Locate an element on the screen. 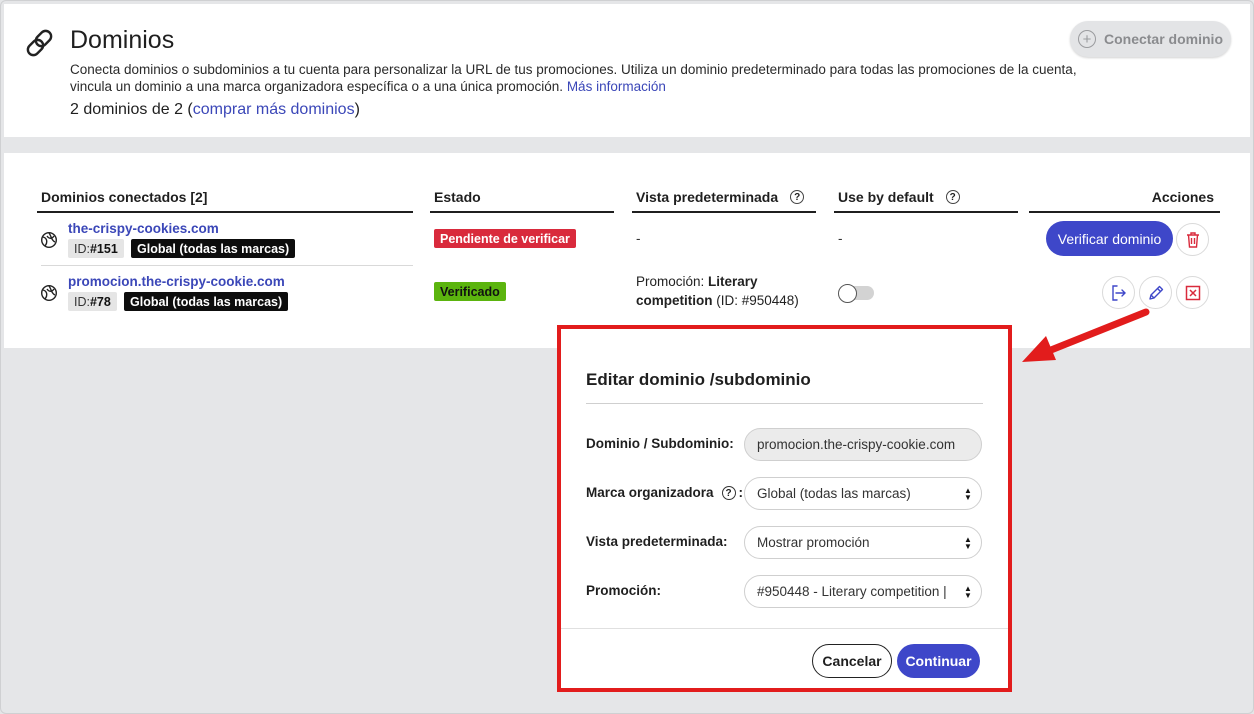 The image size is (1254, 714). column-header-default-view: Vista predeterminada ? is located at coordinates (724, 201).